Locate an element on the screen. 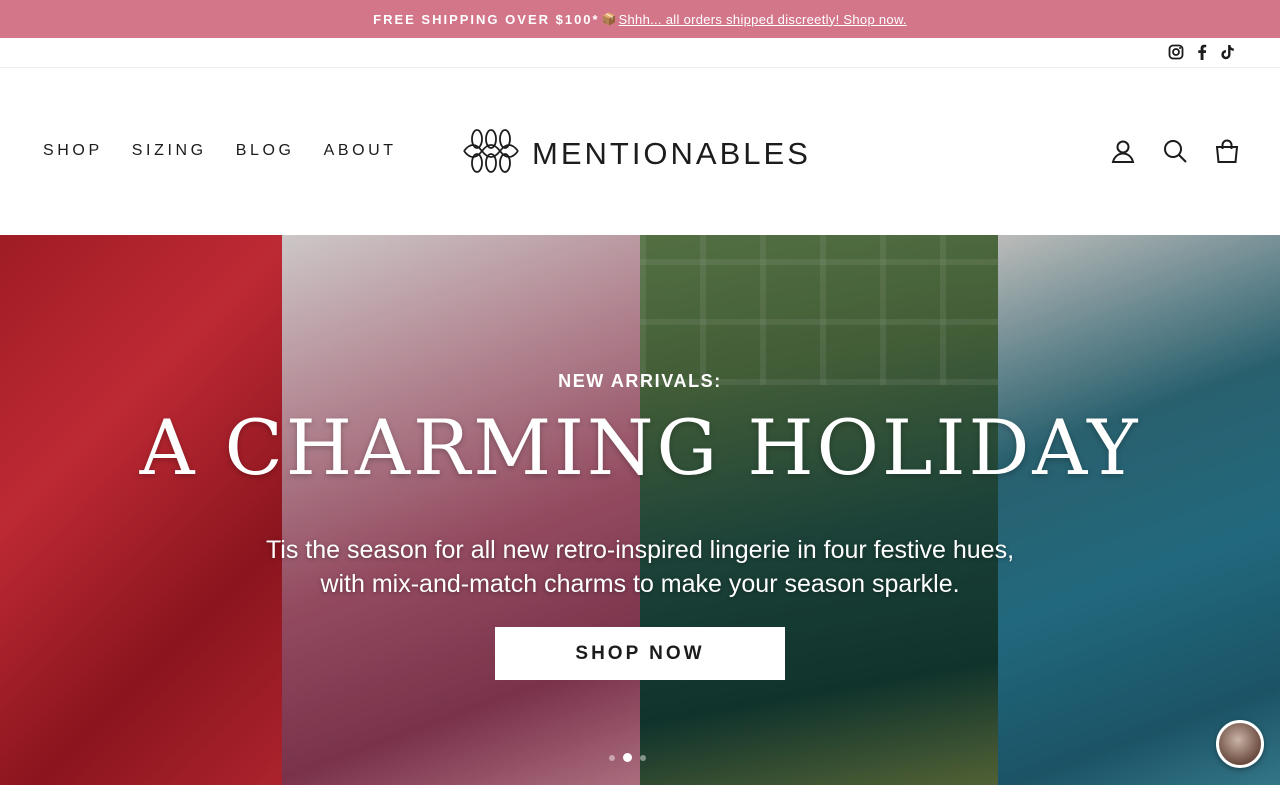 The image size is (1280, 800). logo: MENTIONABLES is located at coordinates (635, 153).